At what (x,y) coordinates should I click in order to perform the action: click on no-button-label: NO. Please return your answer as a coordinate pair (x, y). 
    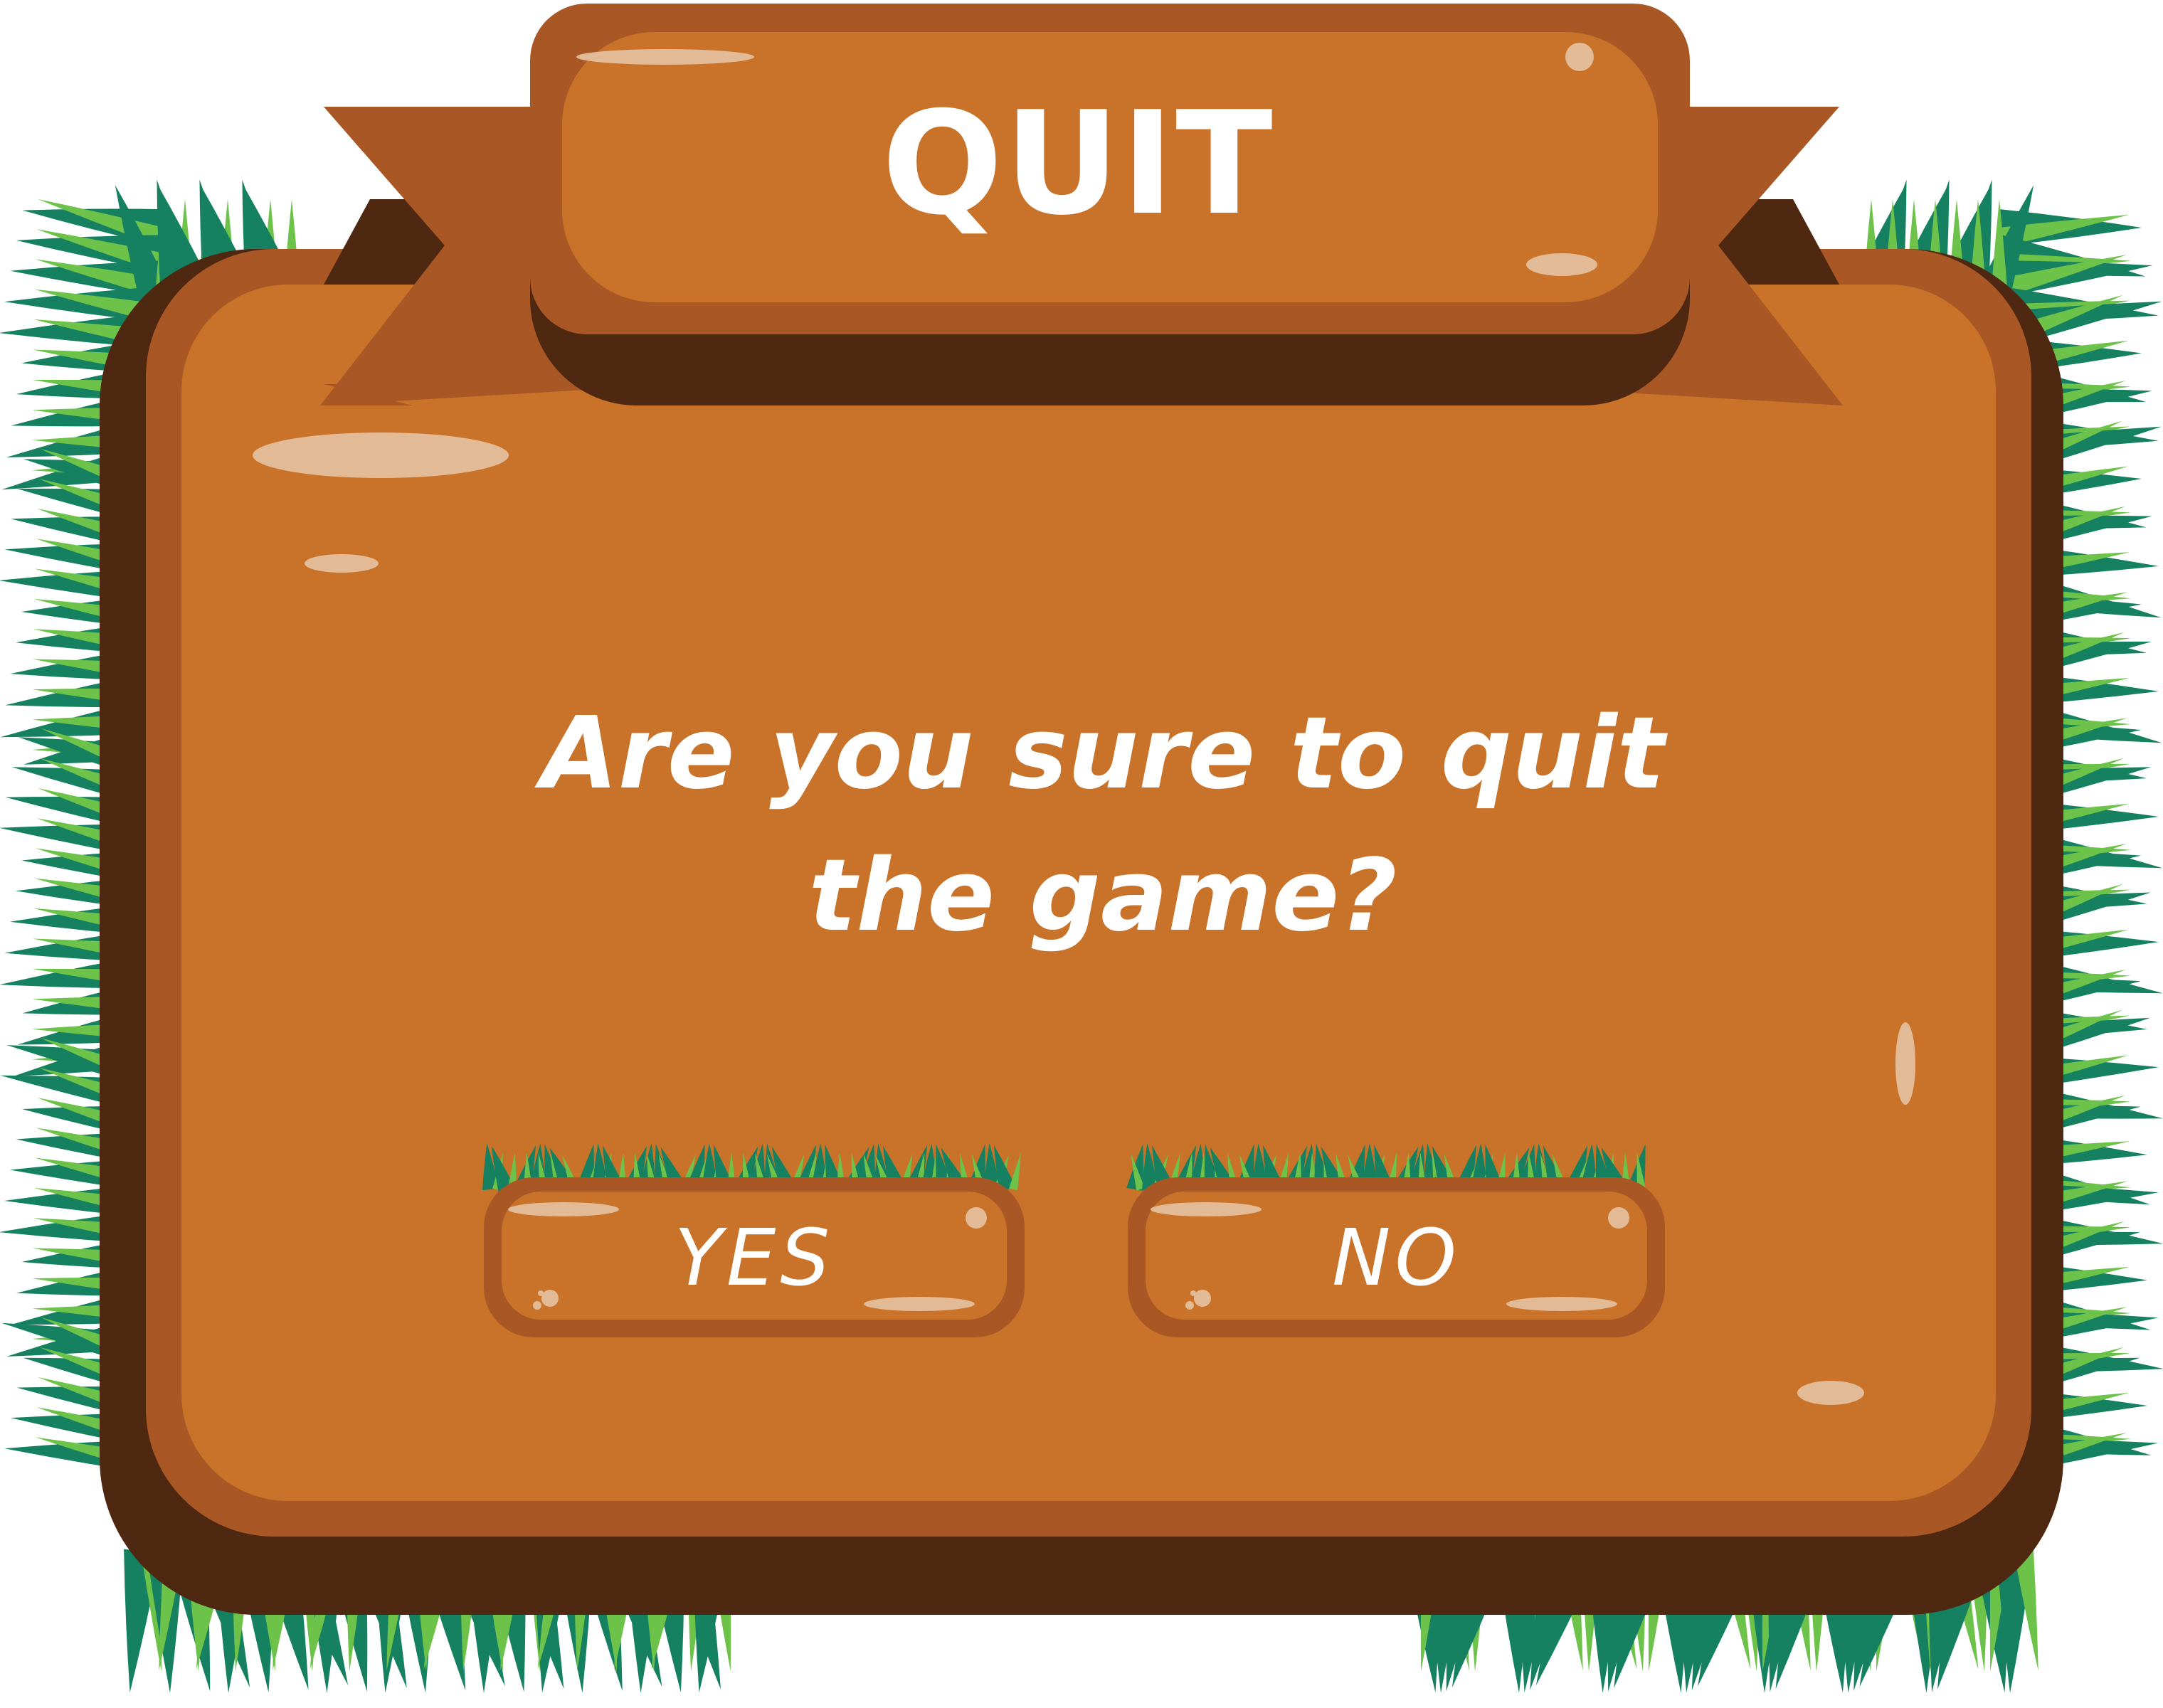
    Looking at the image, I should click on (1396, 1257).